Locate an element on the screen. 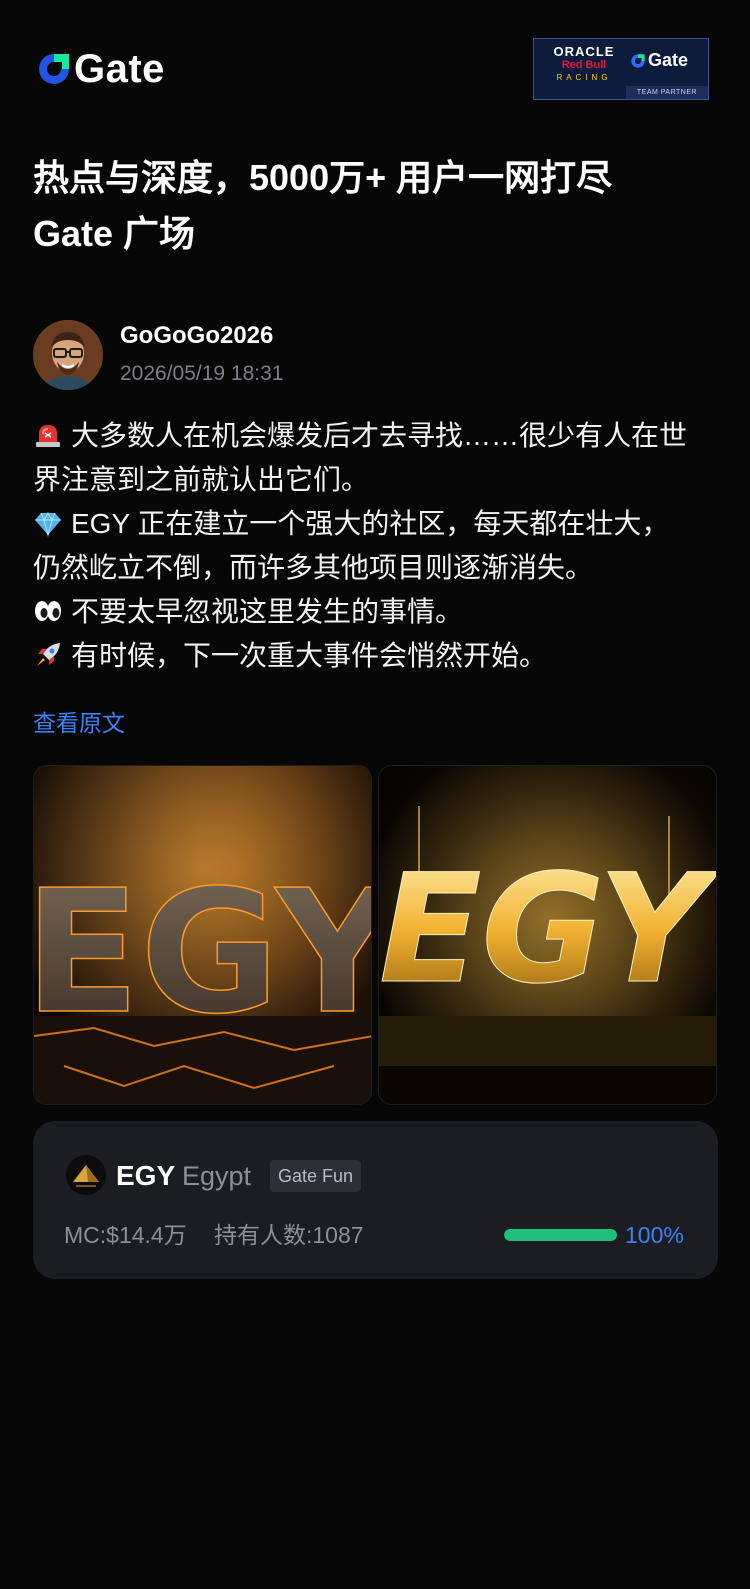 This screenshot has width=750, height=1589. progress-fill is located at coordinates (560, 1235).